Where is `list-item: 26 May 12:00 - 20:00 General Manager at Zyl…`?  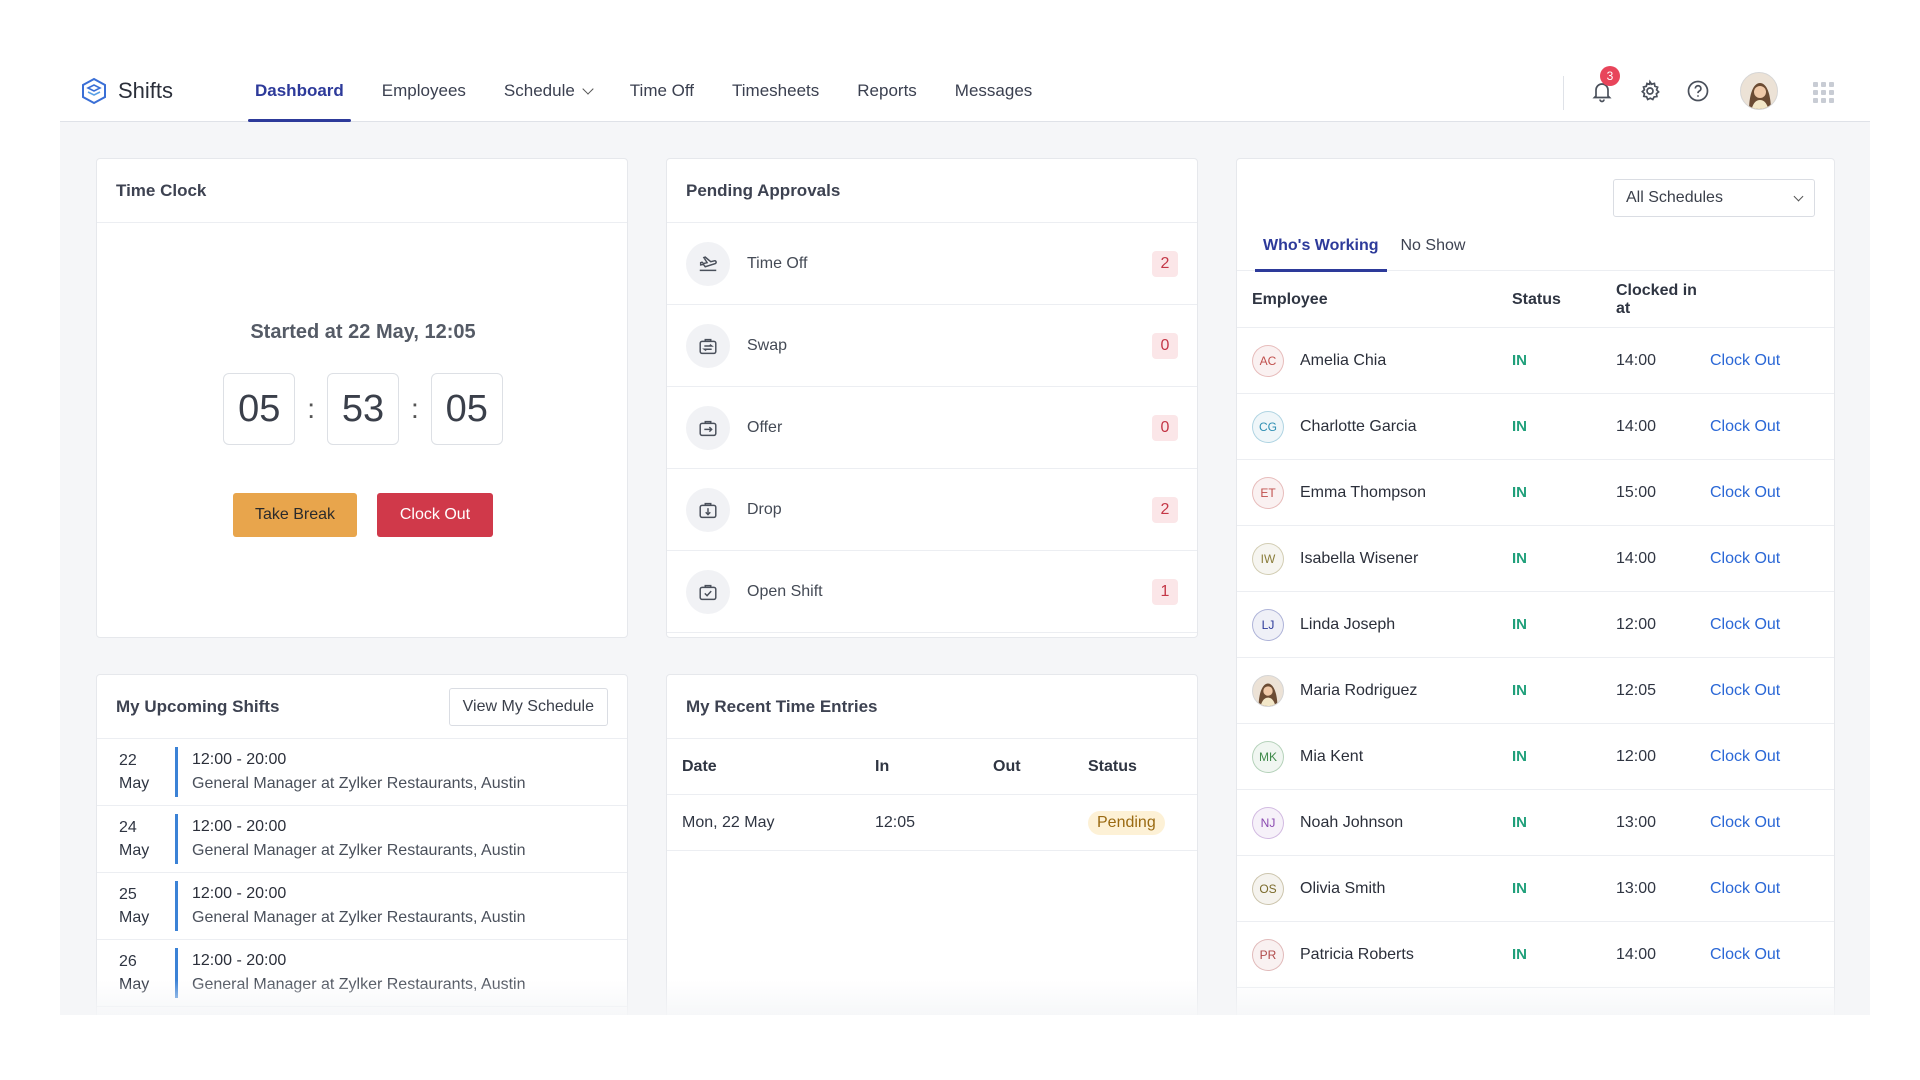 list-item: 26 May 12:00 - 20:00 General Manager at Zyl… is located at coordinates (362, 973).